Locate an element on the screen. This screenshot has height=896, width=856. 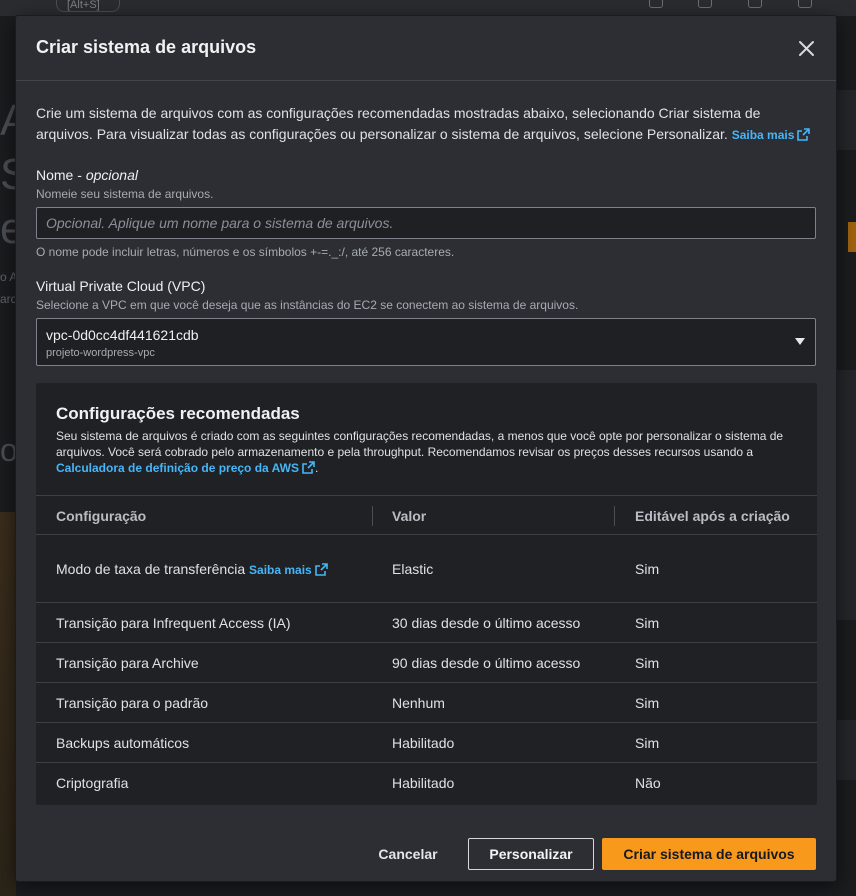
config-cell: Transição para o padrão is located at coordinates (132, 703).